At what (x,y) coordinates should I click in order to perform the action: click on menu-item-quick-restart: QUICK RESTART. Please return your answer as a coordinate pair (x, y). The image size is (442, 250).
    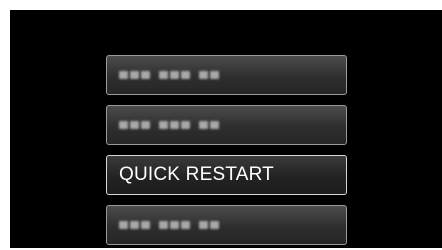
    Looking at the image, I should click on (226, 175).